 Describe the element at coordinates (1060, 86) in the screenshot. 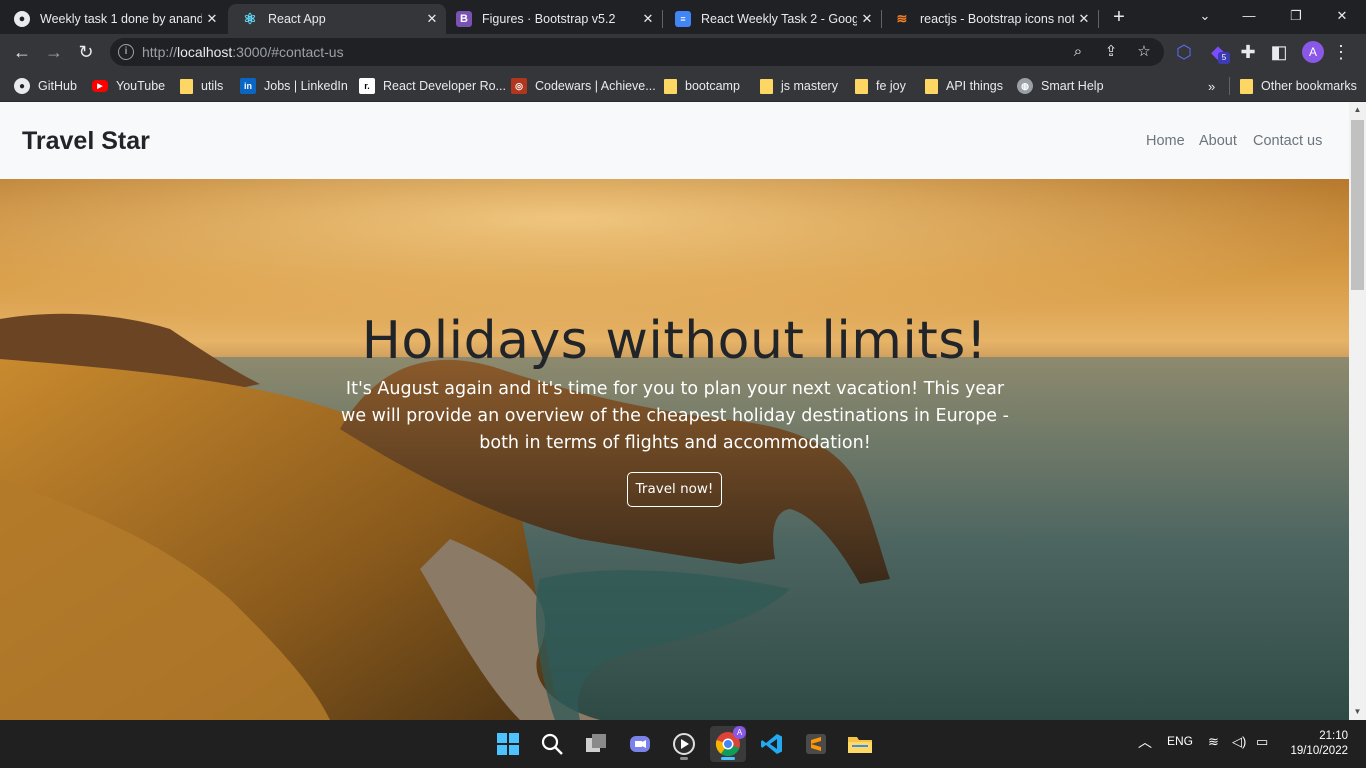

I see `bookmark-smart-help: ◍ Smart Help` at that location.